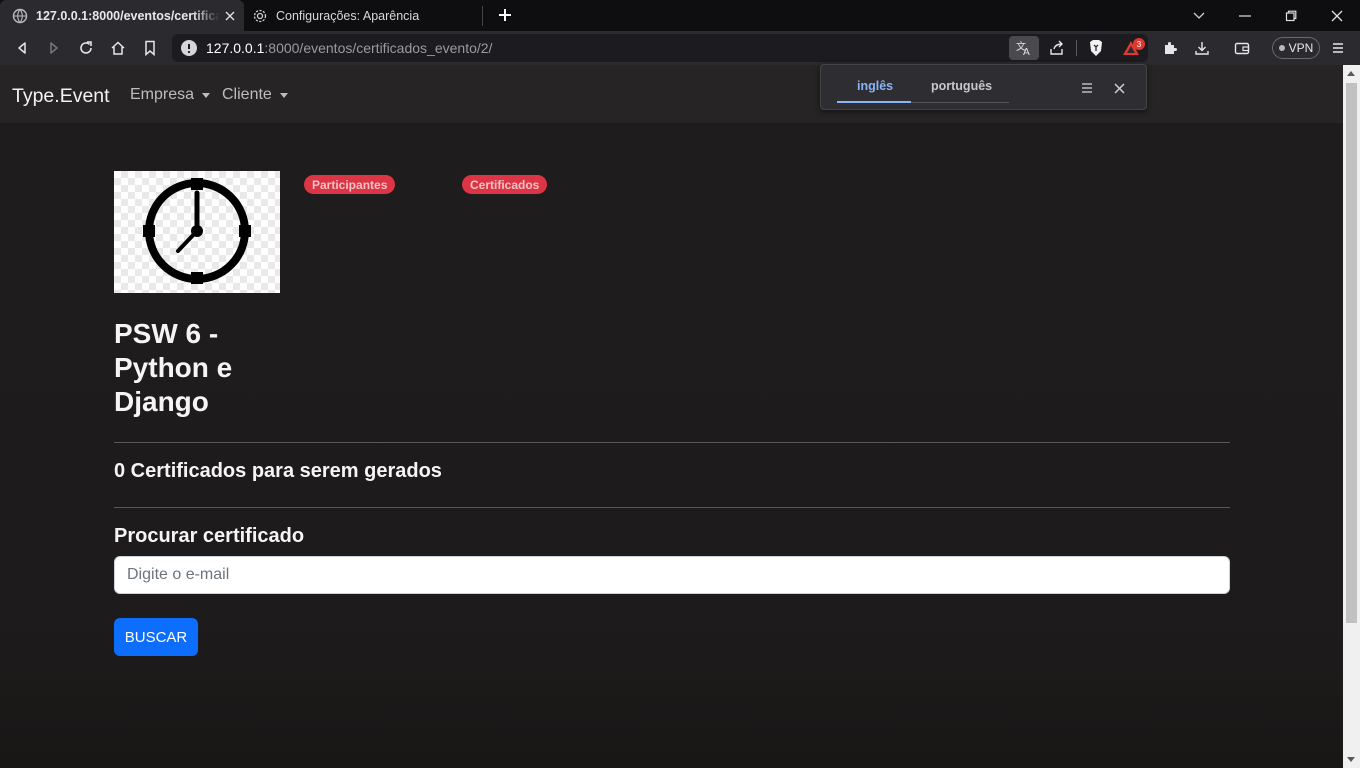 The width and height of the screenshot is (1360, 768). Describe the element at coordinates (505, 15) in the screenshot. I see `new-tab-button` at that location.